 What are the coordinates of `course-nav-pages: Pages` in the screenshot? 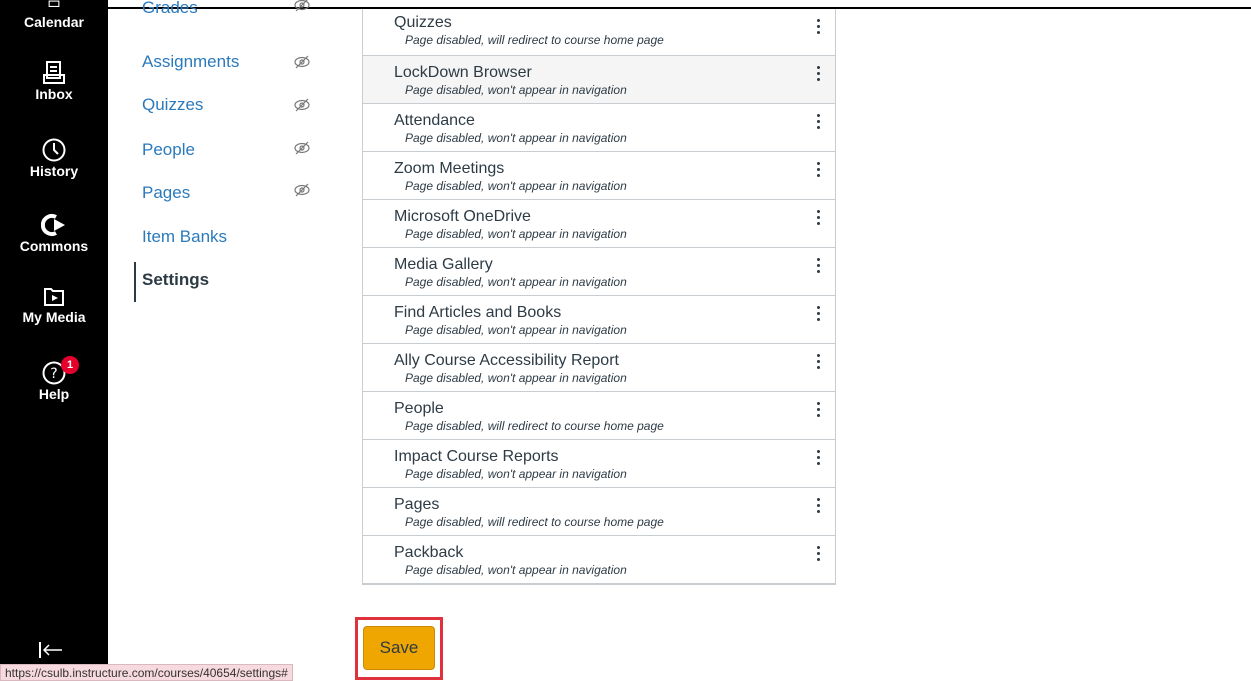 It's located at (166, 193).